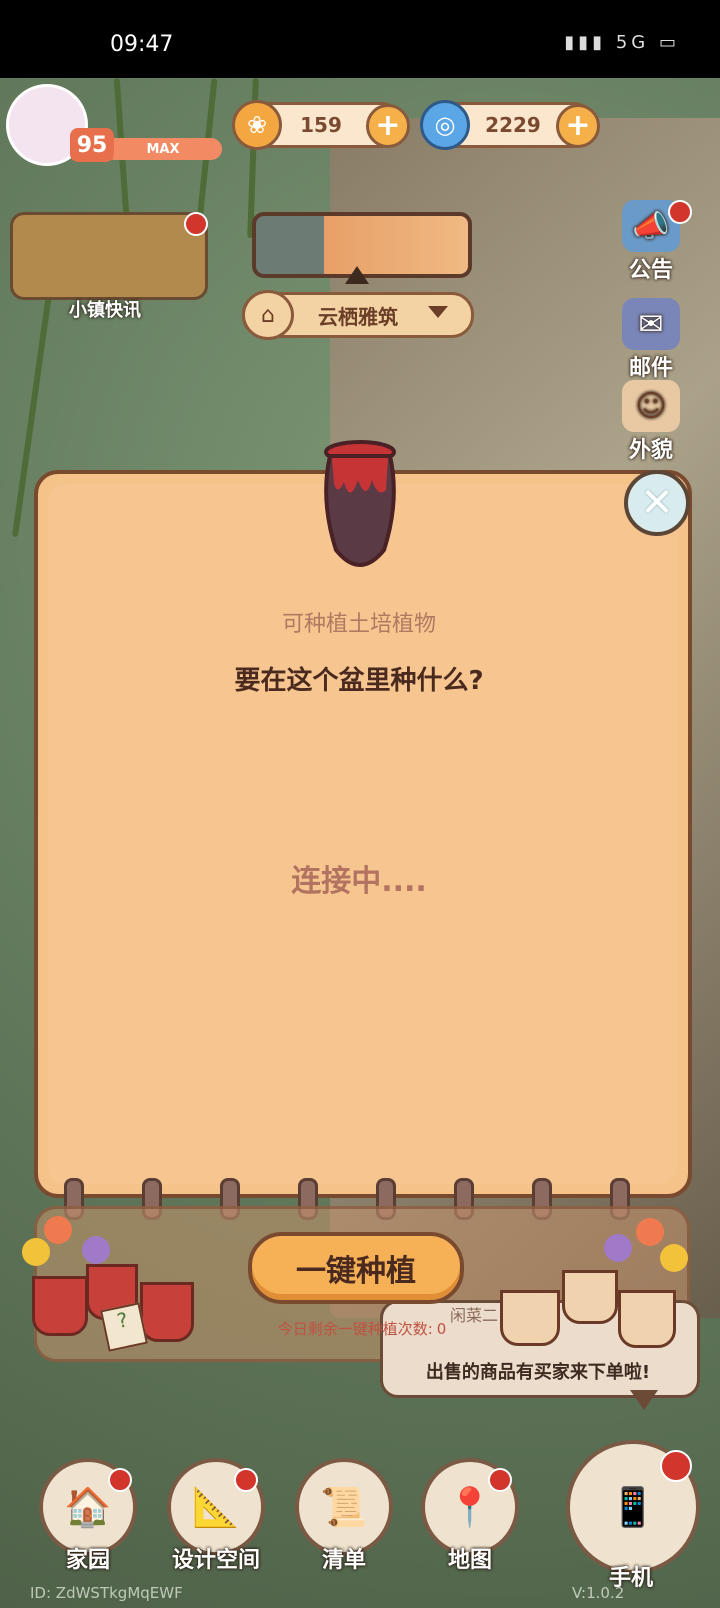 The height and width of the screenshot is (1608, 720). Describe the element at coordinates (163, 149) in the screenshot. I see `level-progress-bar: MAX` at that location.